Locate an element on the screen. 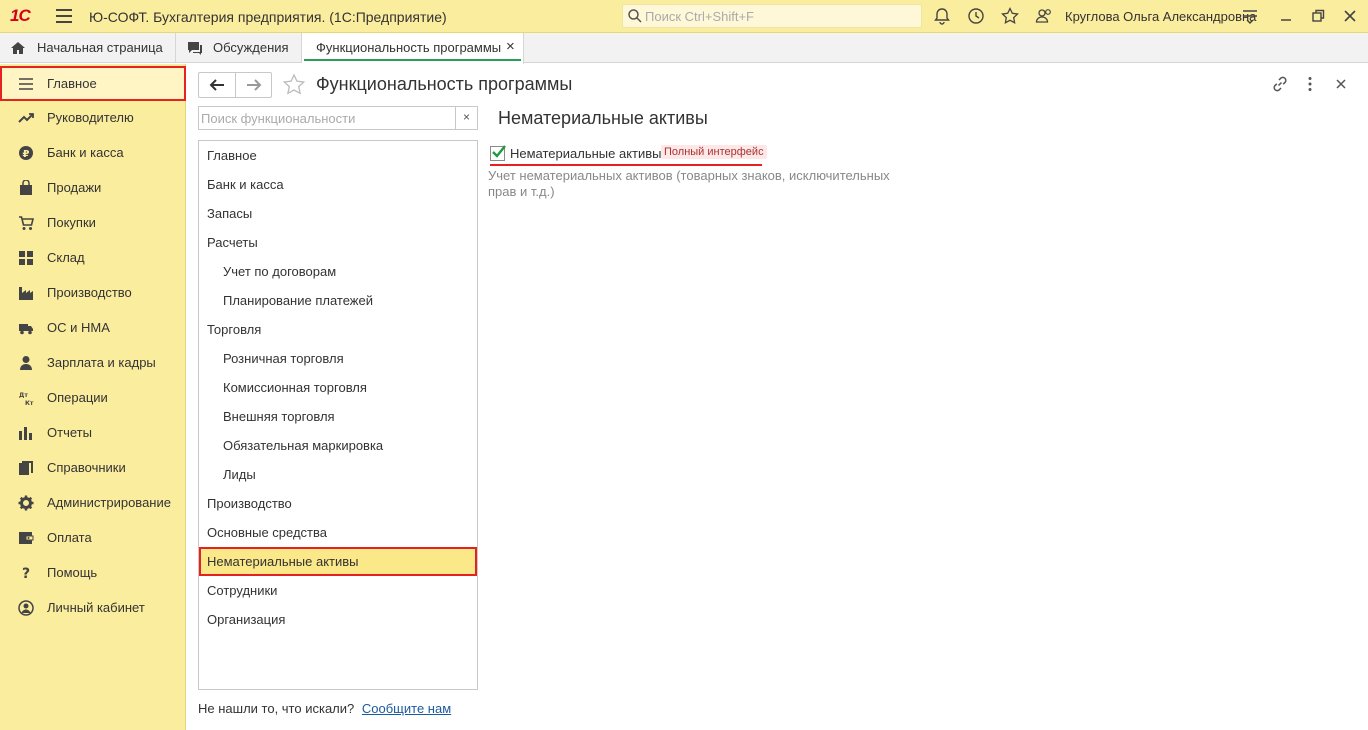  tree-item-contracts: Учет по договорам is located at coordinates (338, 271).